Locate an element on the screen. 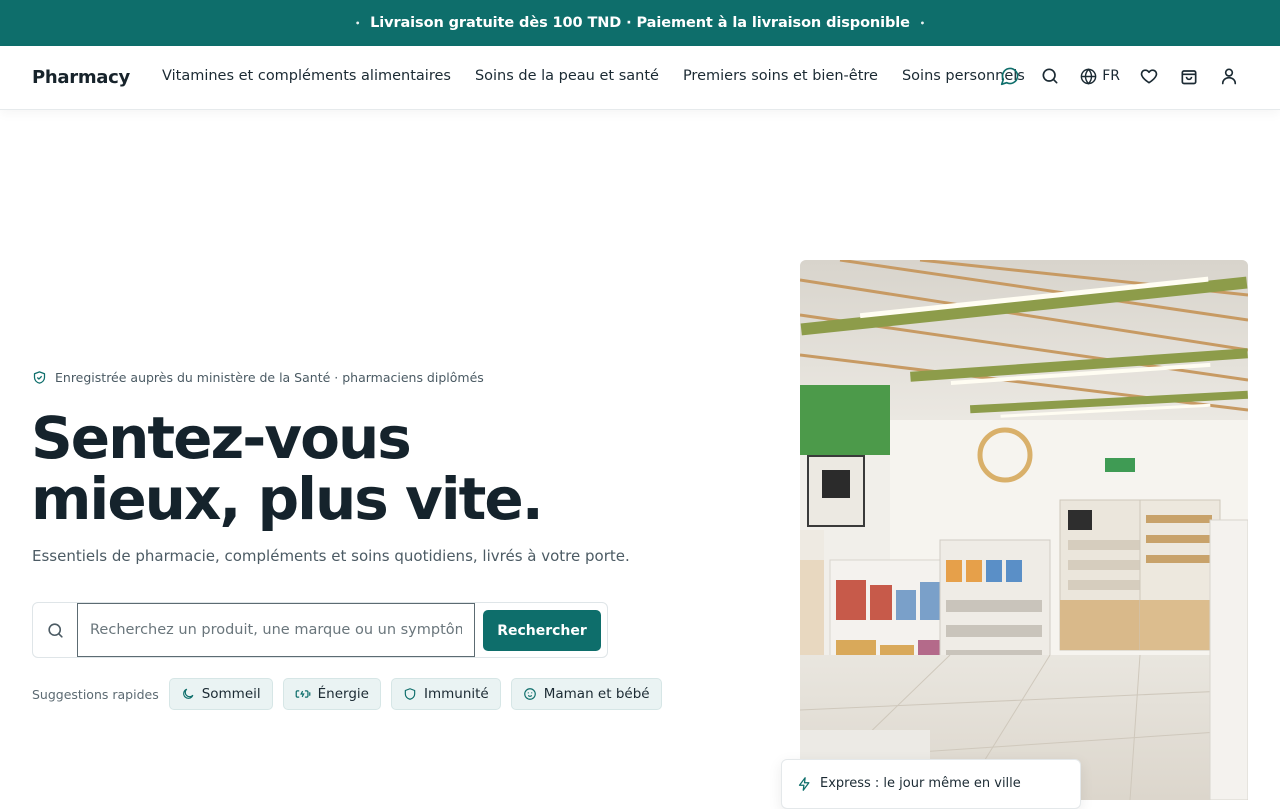  search-field-icon is located at coordinates (55, 630).